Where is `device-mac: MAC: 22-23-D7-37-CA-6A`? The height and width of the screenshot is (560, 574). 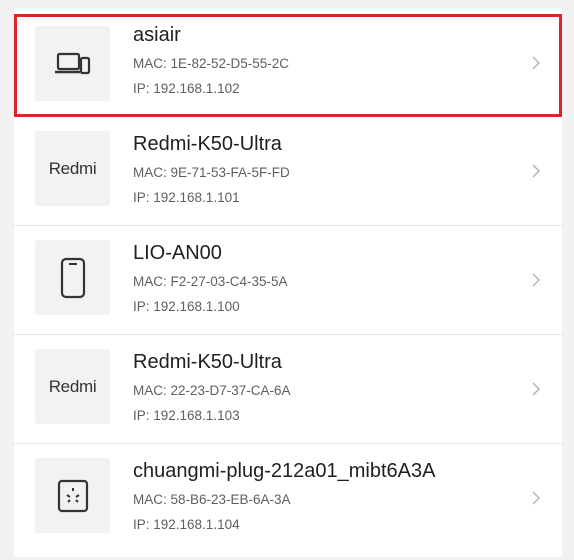
device-mac: MAC: 22-23-D7-37-CA-6A is located at coordinates (212, 390).